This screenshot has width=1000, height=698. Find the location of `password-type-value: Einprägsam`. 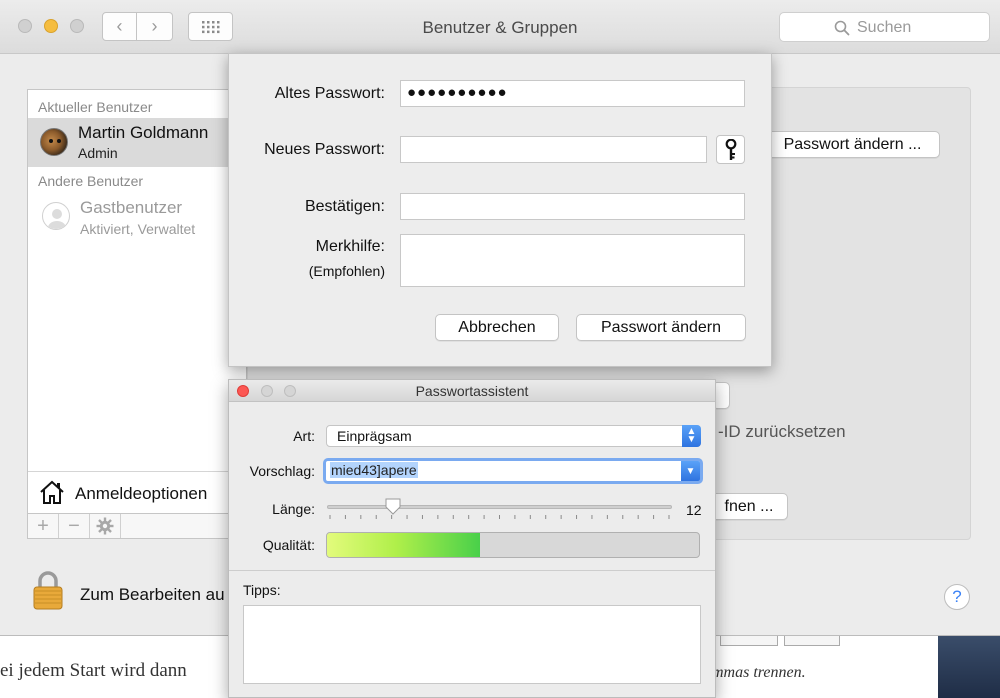

password-type-value: Einprägsam is located at coordinates (374, 436).